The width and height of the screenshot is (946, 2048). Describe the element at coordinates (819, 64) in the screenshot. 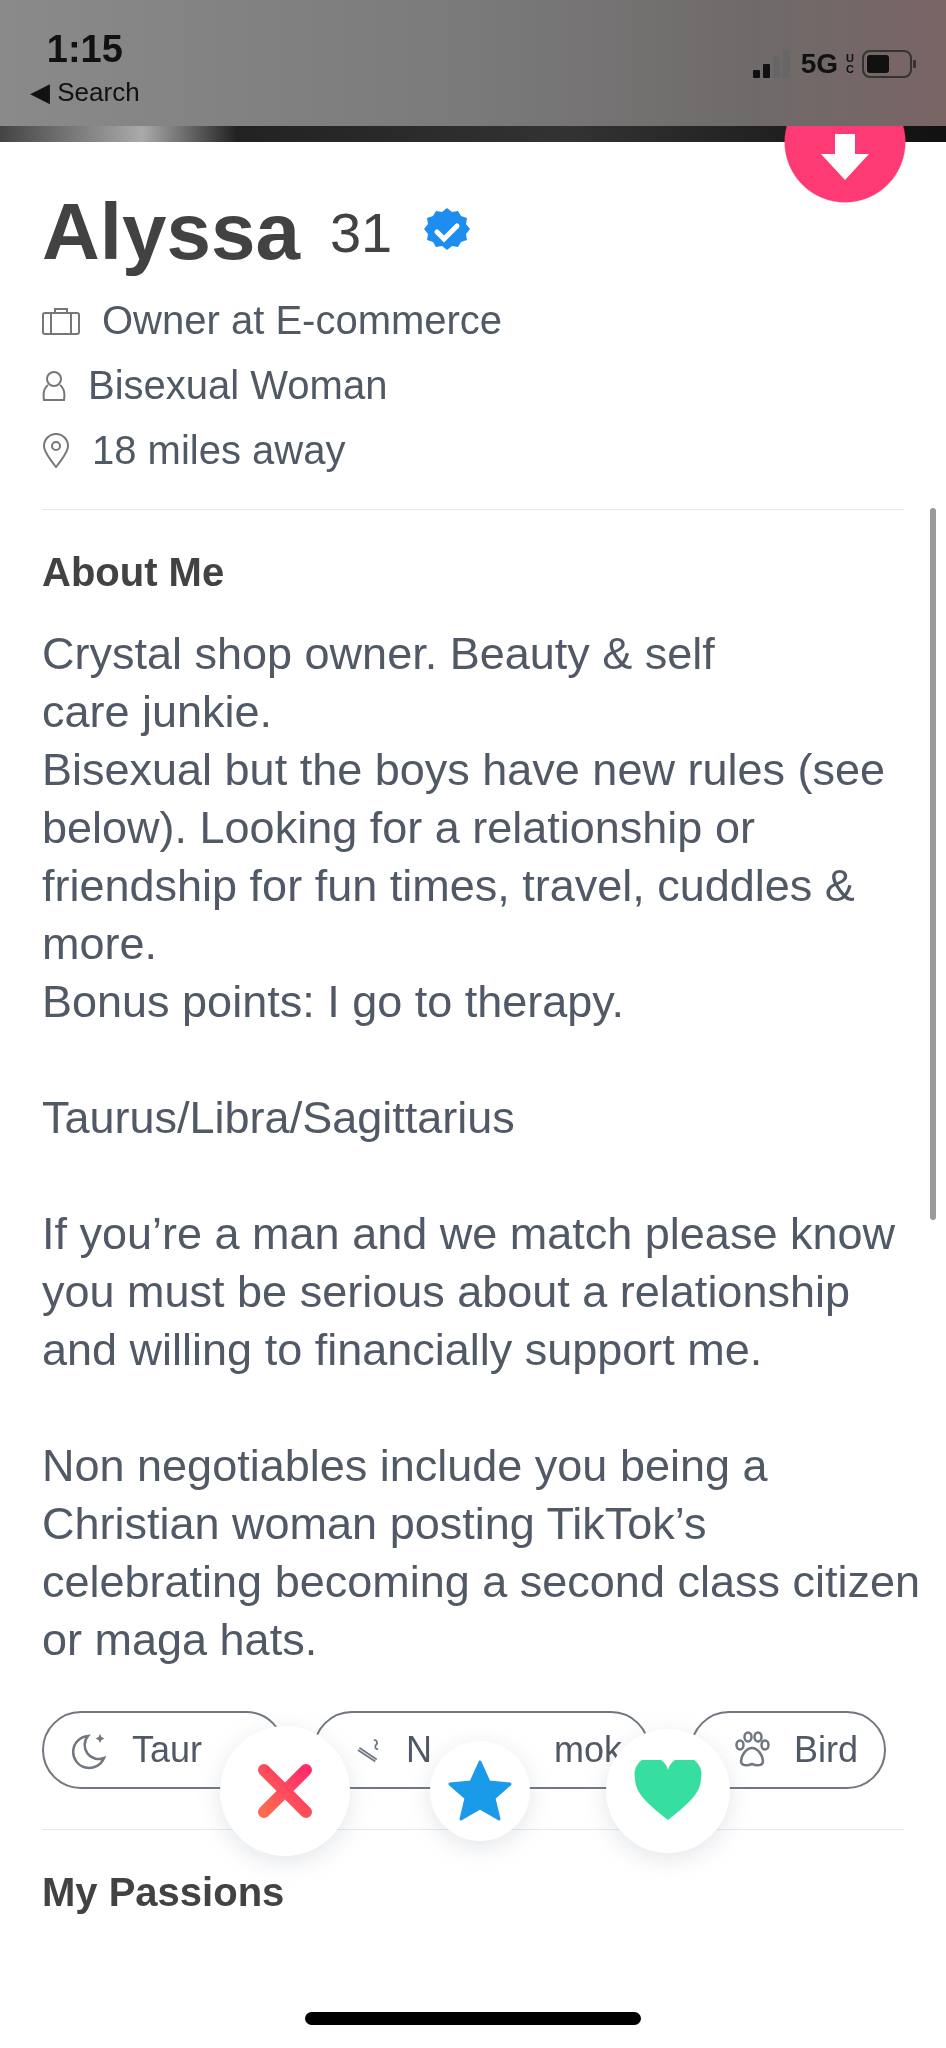

I see `network-label: 5G` at that location.